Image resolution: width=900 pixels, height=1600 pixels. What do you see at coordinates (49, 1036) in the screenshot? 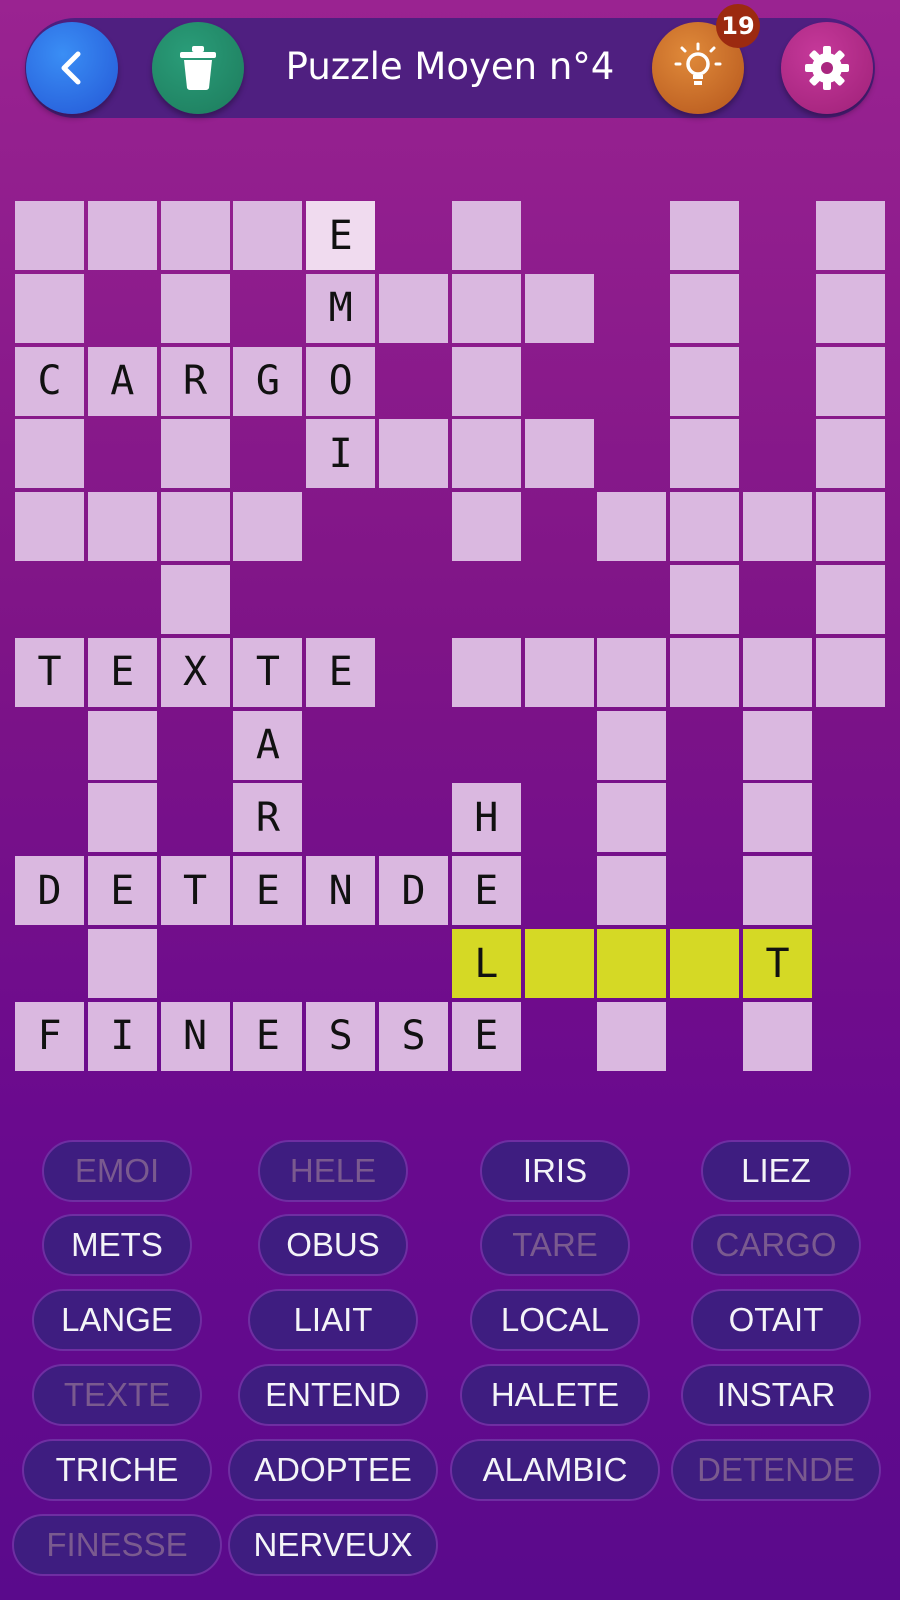
I see `grid-cell: F` at bounding box center [49, 1036].